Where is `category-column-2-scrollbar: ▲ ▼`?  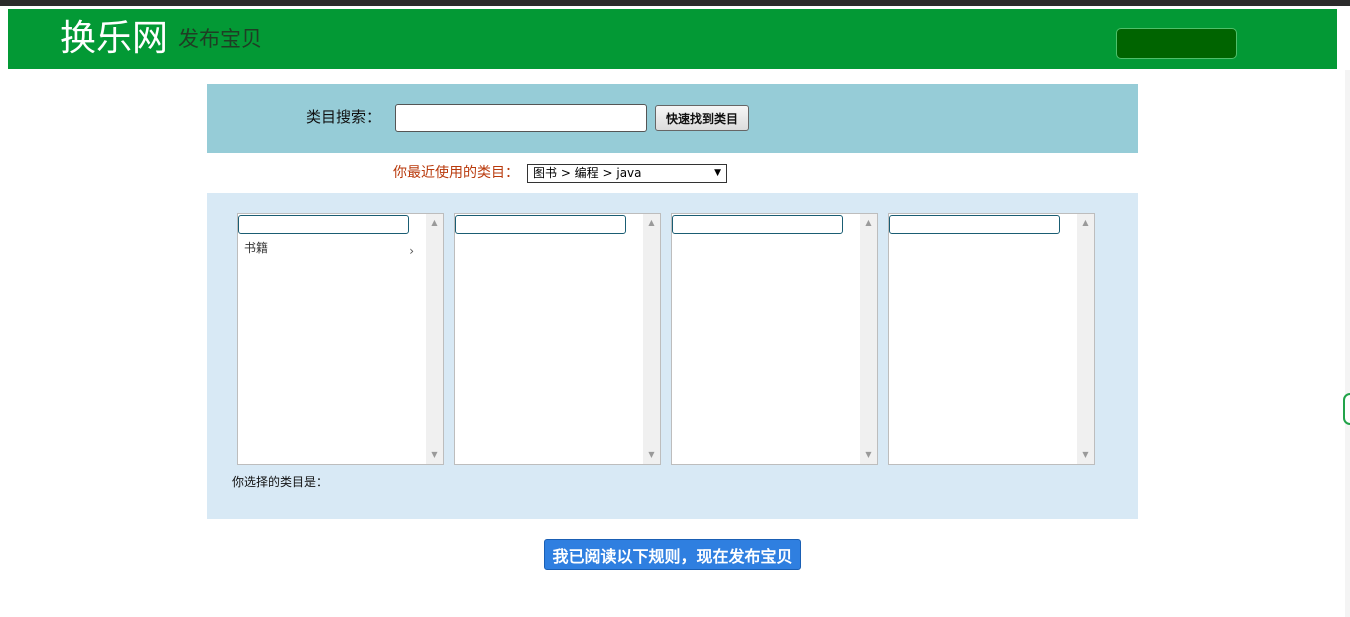
category-column-2-scrollbar: ▲ ▼ is located at coordinates (651, 339).